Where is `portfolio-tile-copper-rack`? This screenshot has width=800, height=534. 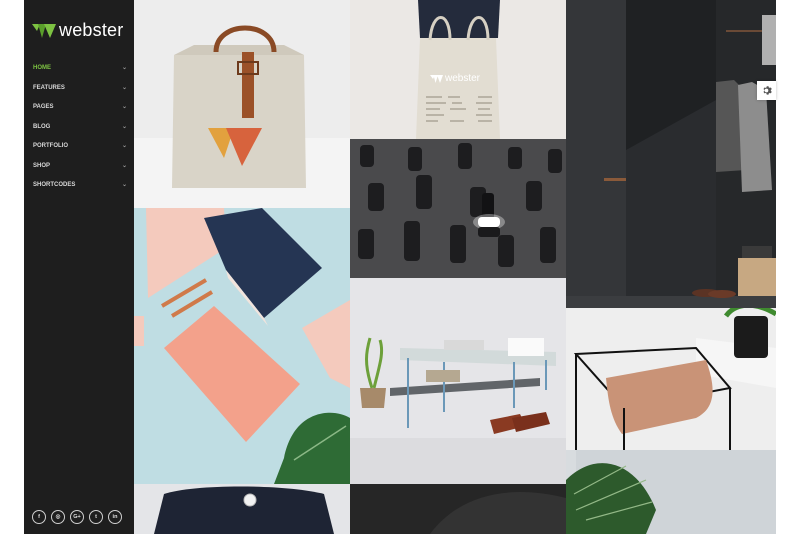
portfolio-tile-copper-rack is located at coordinates (671, 379).